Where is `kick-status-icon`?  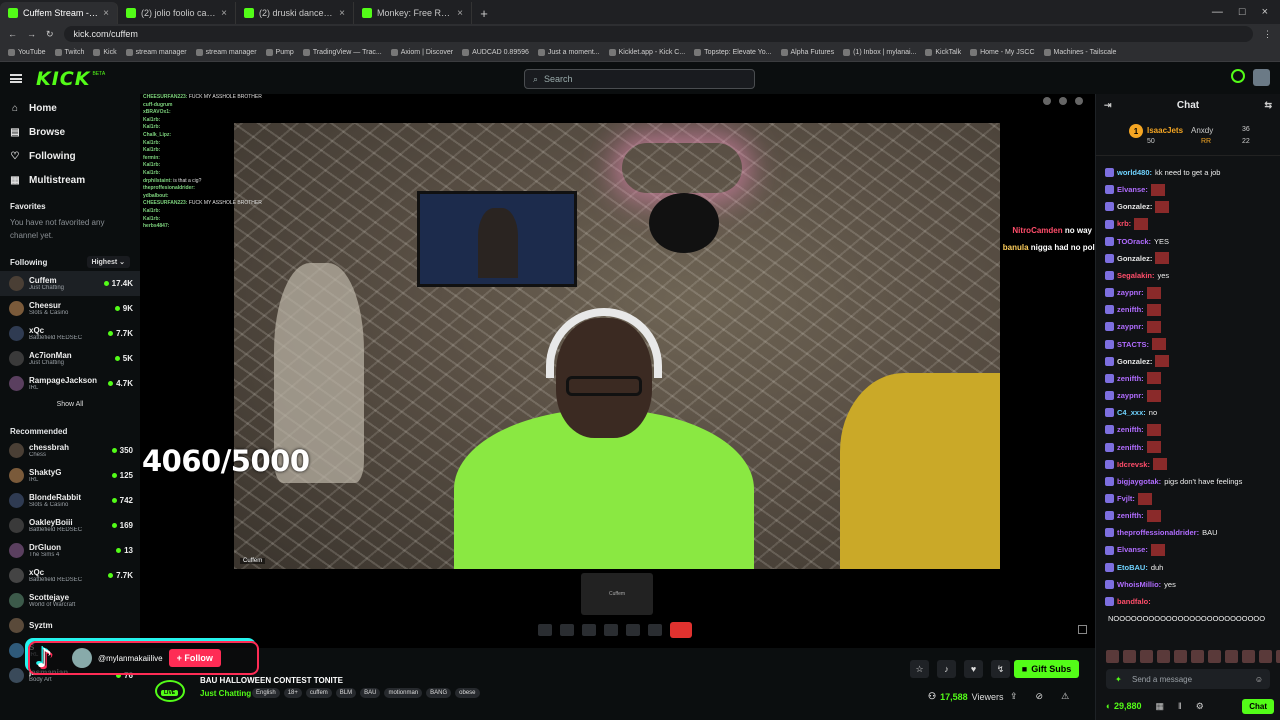
kick-status-icon is located at coordinates (1238, 76).